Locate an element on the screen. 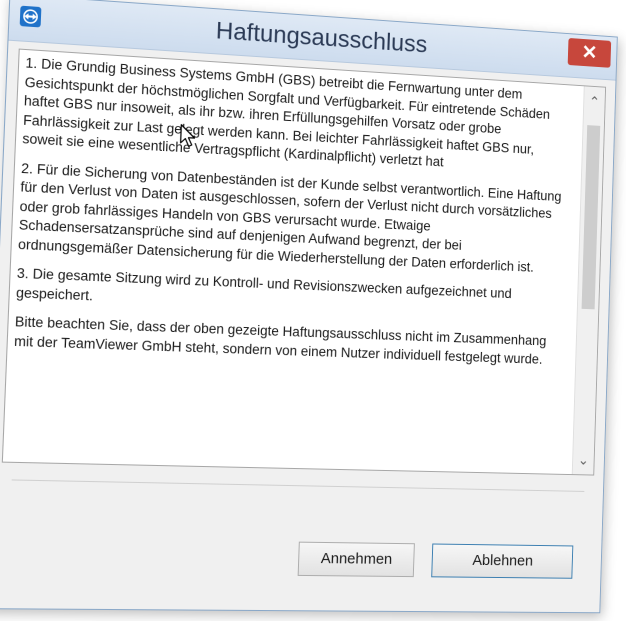 This screenshot has width=626, height=621. scroll-up-icon: ⌃ is located at coordinates (594, 101).